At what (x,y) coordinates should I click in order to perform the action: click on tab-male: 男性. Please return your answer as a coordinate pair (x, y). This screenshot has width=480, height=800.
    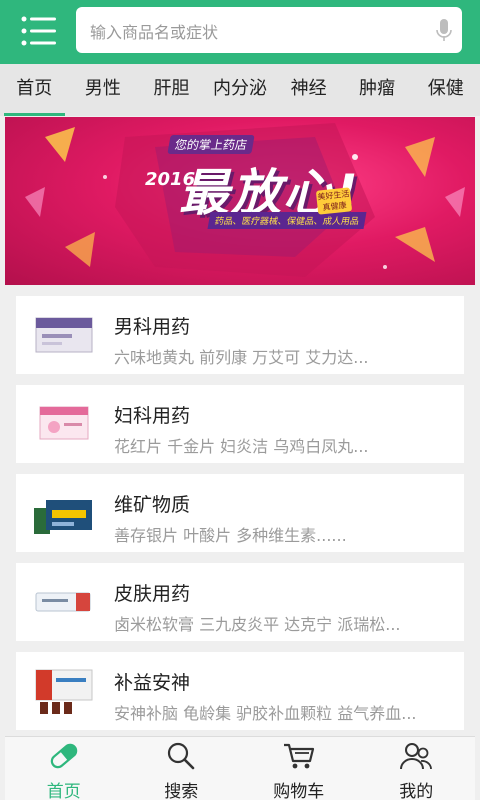
    Looking at the image, I should click on (103, 90).